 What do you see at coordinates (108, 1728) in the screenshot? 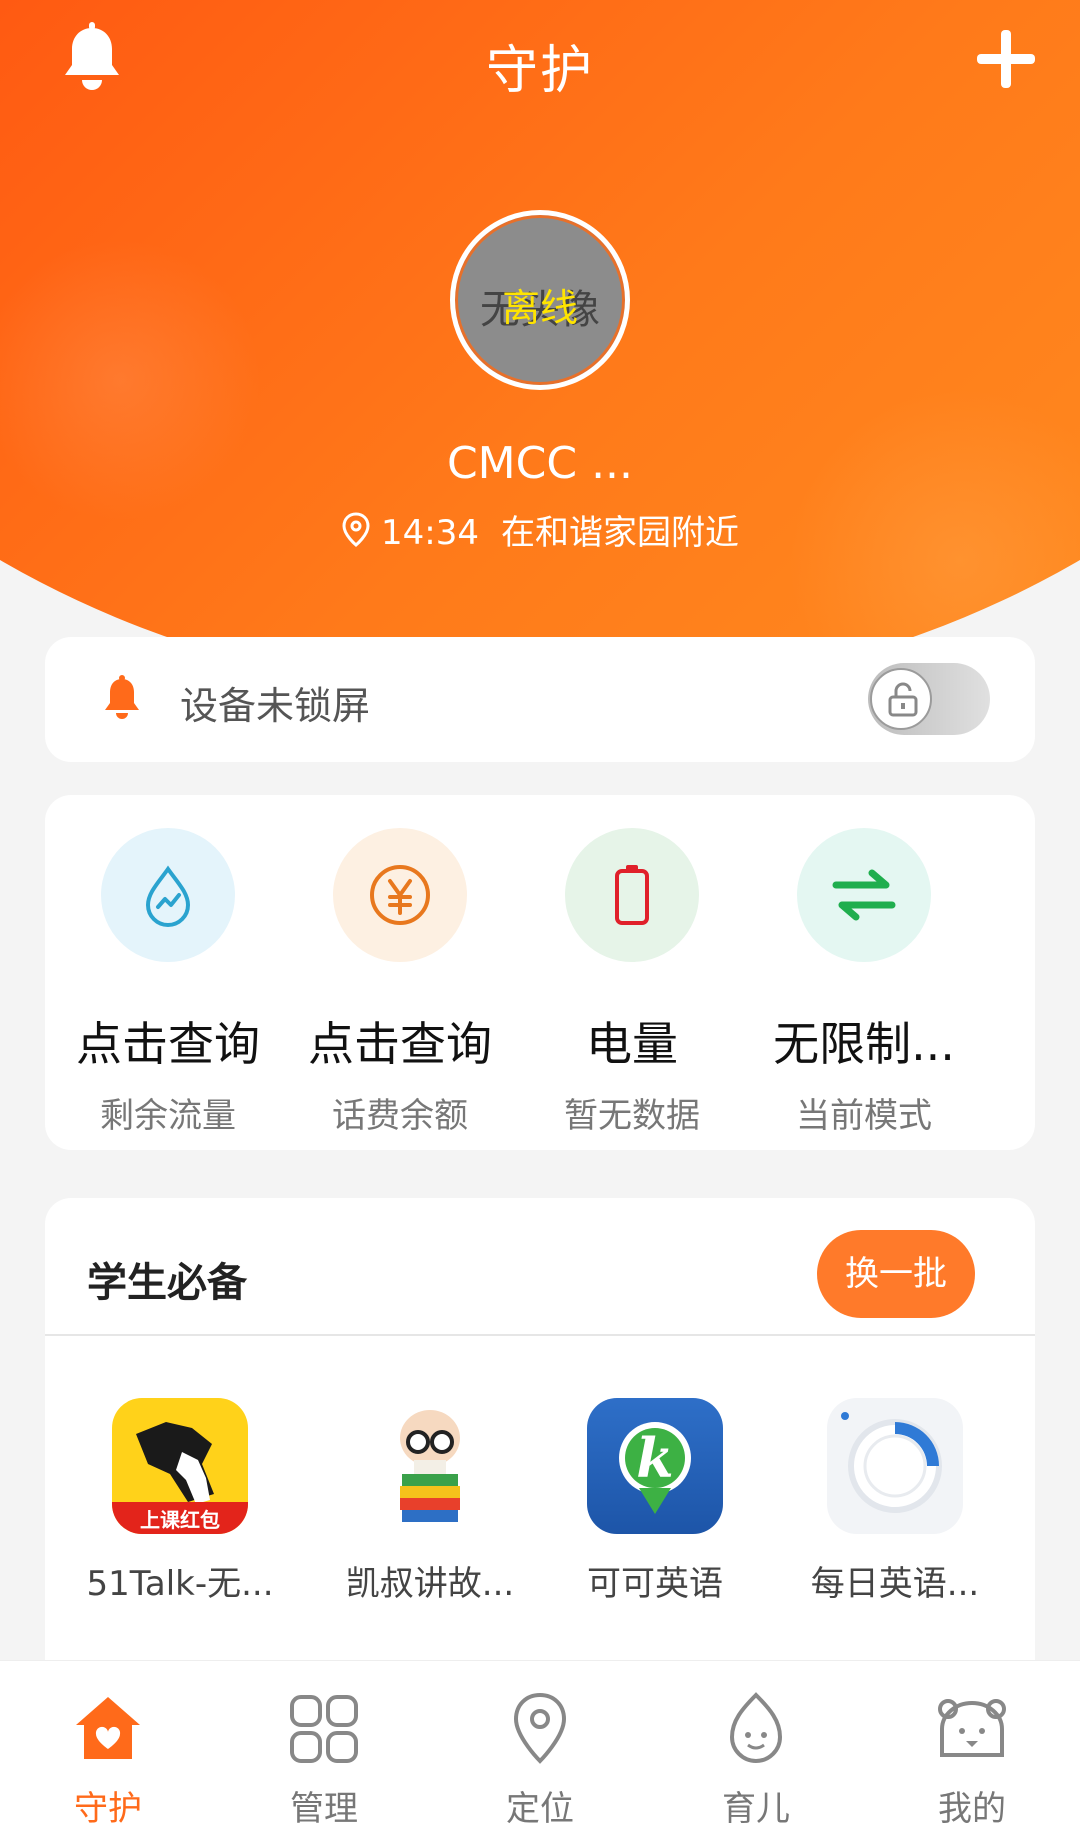
I see `home-icon` at bounding box center [108, 1728].